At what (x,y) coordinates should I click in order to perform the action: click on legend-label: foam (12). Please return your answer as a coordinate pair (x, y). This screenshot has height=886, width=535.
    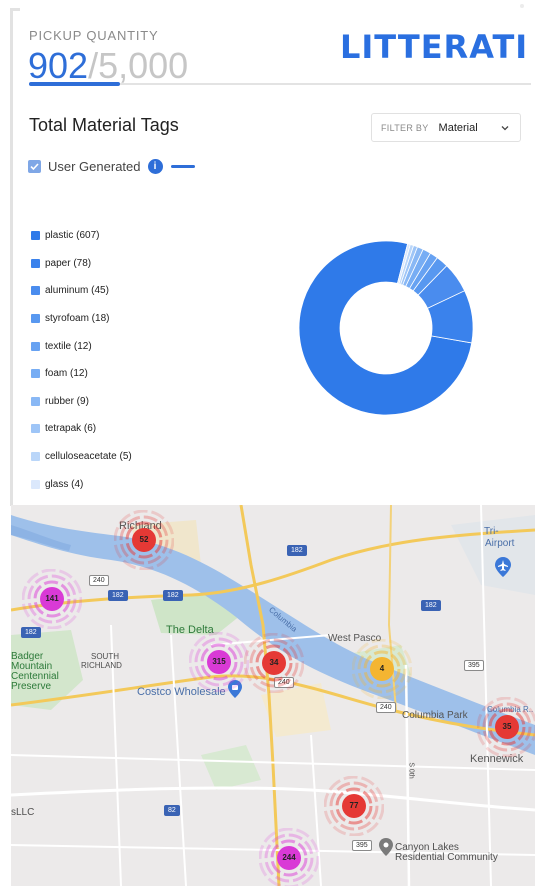
    Looking at the image, I should click on (66, 374).